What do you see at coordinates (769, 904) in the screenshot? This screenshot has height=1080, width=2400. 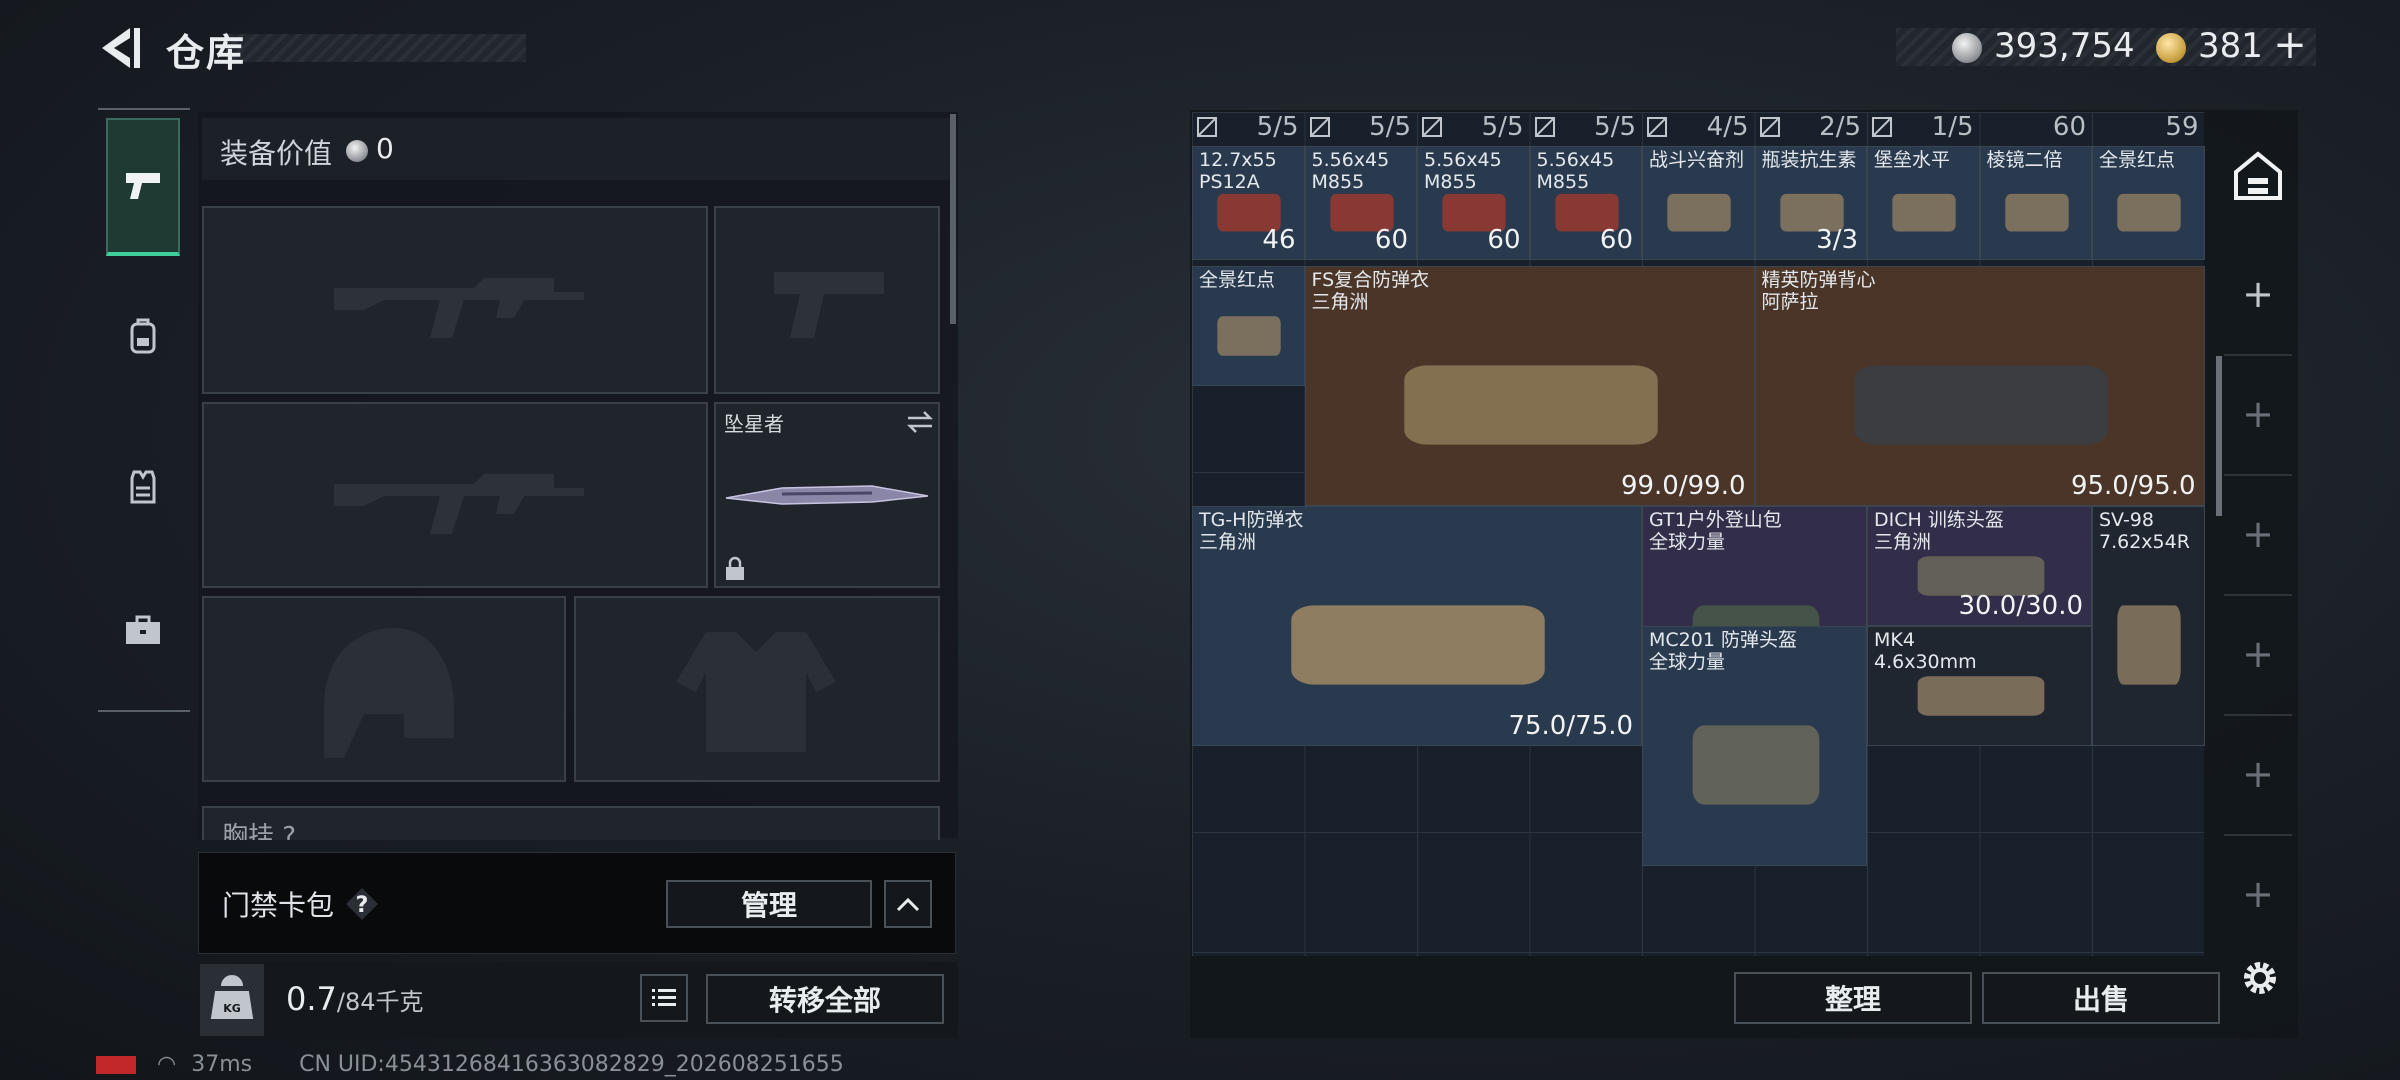 I see `manage-button: 管理` at bounding box center [769, 904].